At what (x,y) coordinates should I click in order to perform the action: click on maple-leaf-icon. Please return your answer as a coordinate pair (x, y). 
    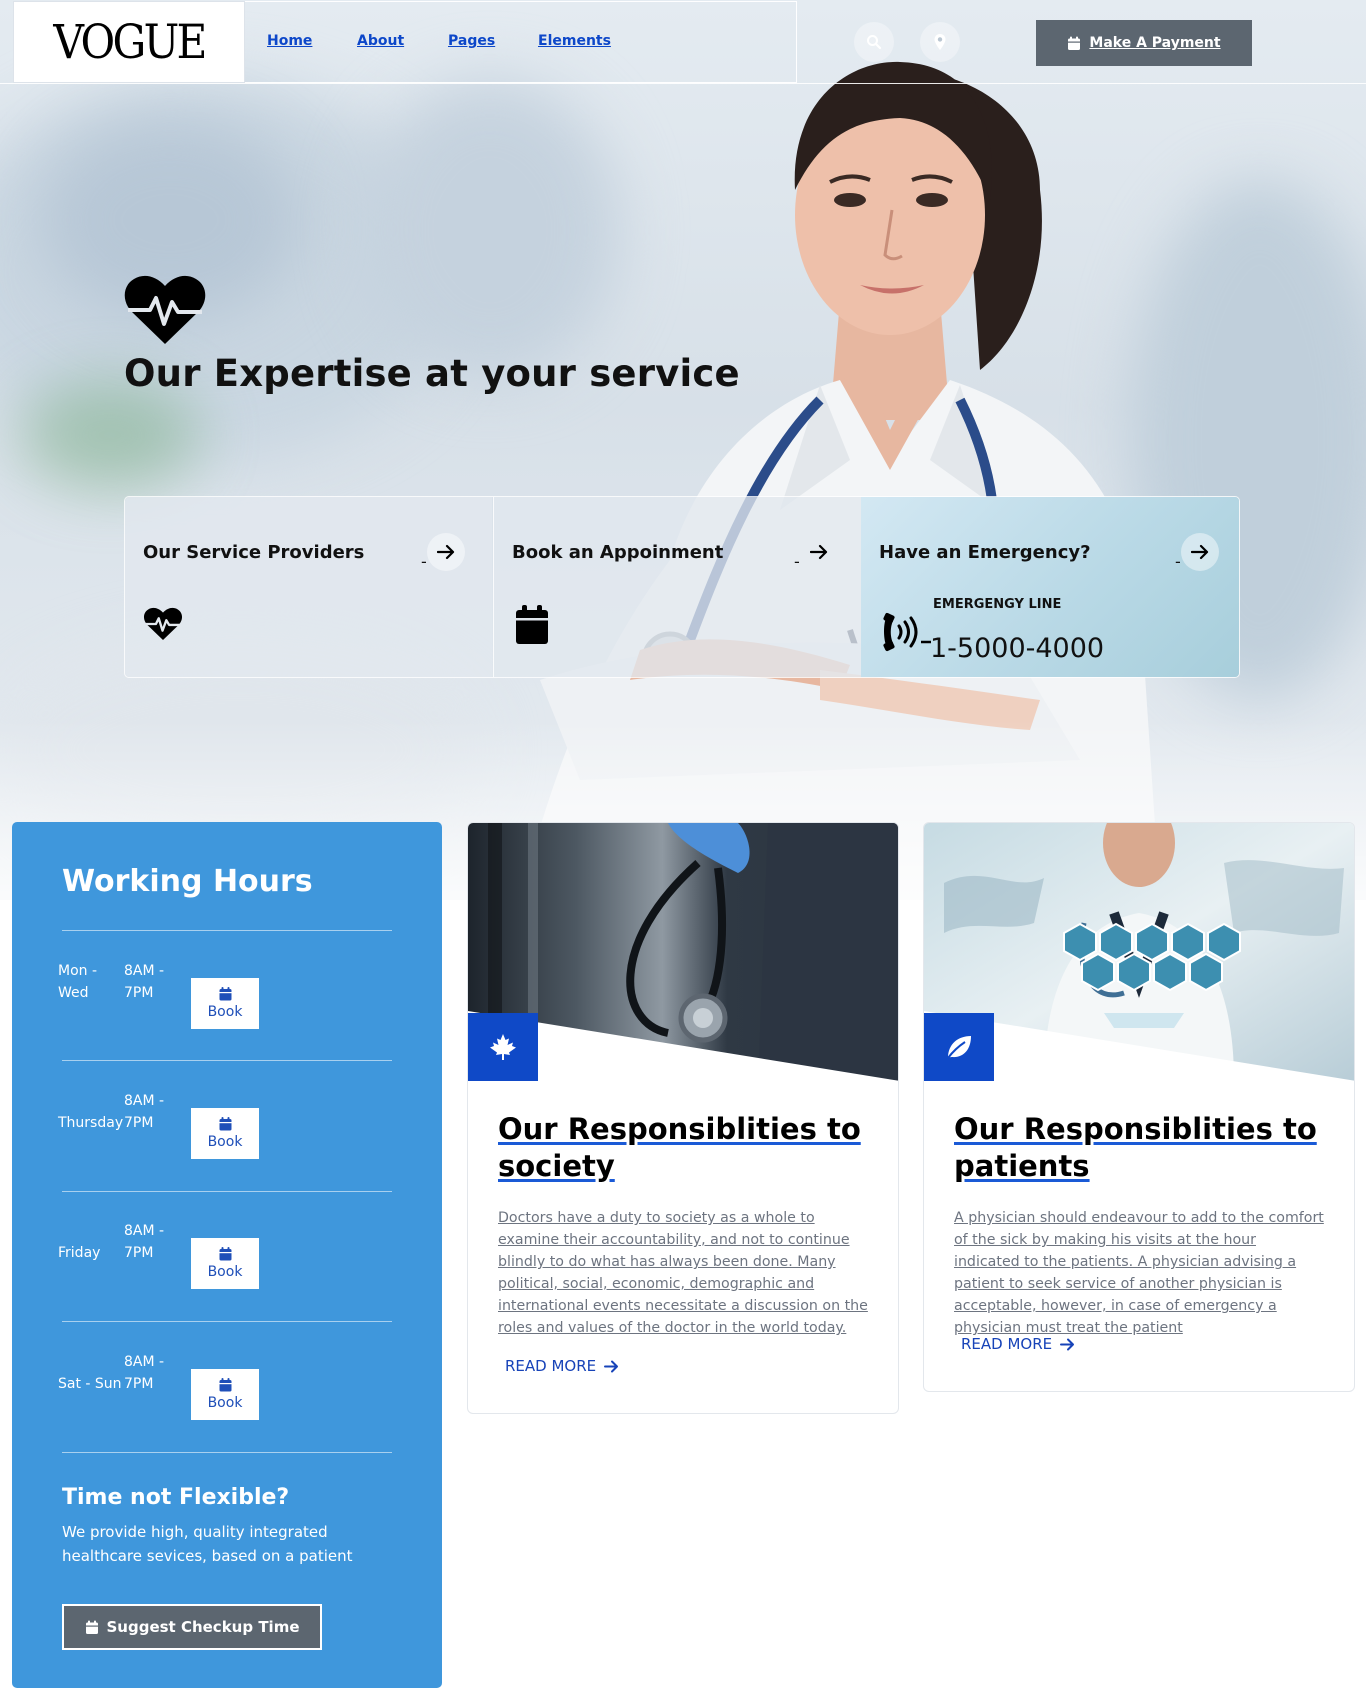
    Looking at the image, I should click on (503, 1047).